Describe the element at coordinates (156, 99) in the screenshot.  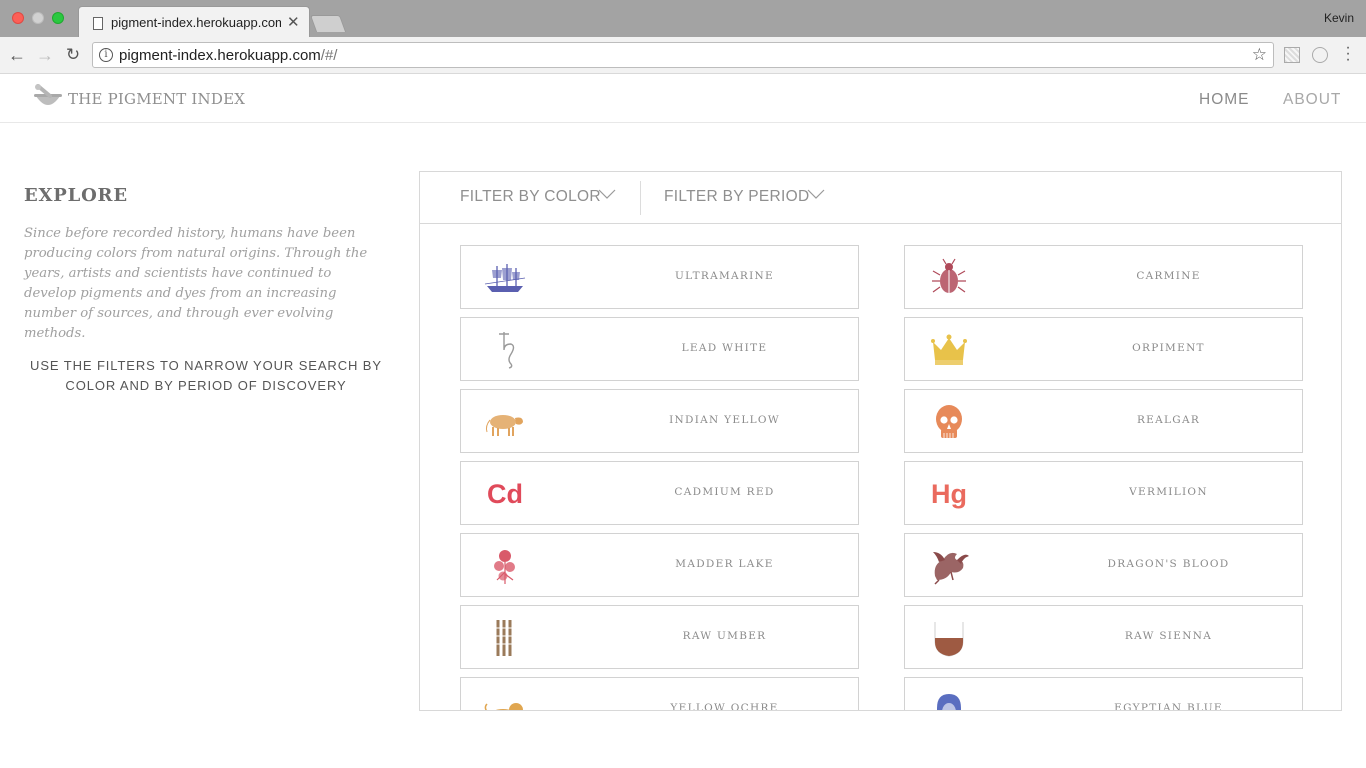
I see `site-logo-text: THE PIGMENT INDEX` at that location.